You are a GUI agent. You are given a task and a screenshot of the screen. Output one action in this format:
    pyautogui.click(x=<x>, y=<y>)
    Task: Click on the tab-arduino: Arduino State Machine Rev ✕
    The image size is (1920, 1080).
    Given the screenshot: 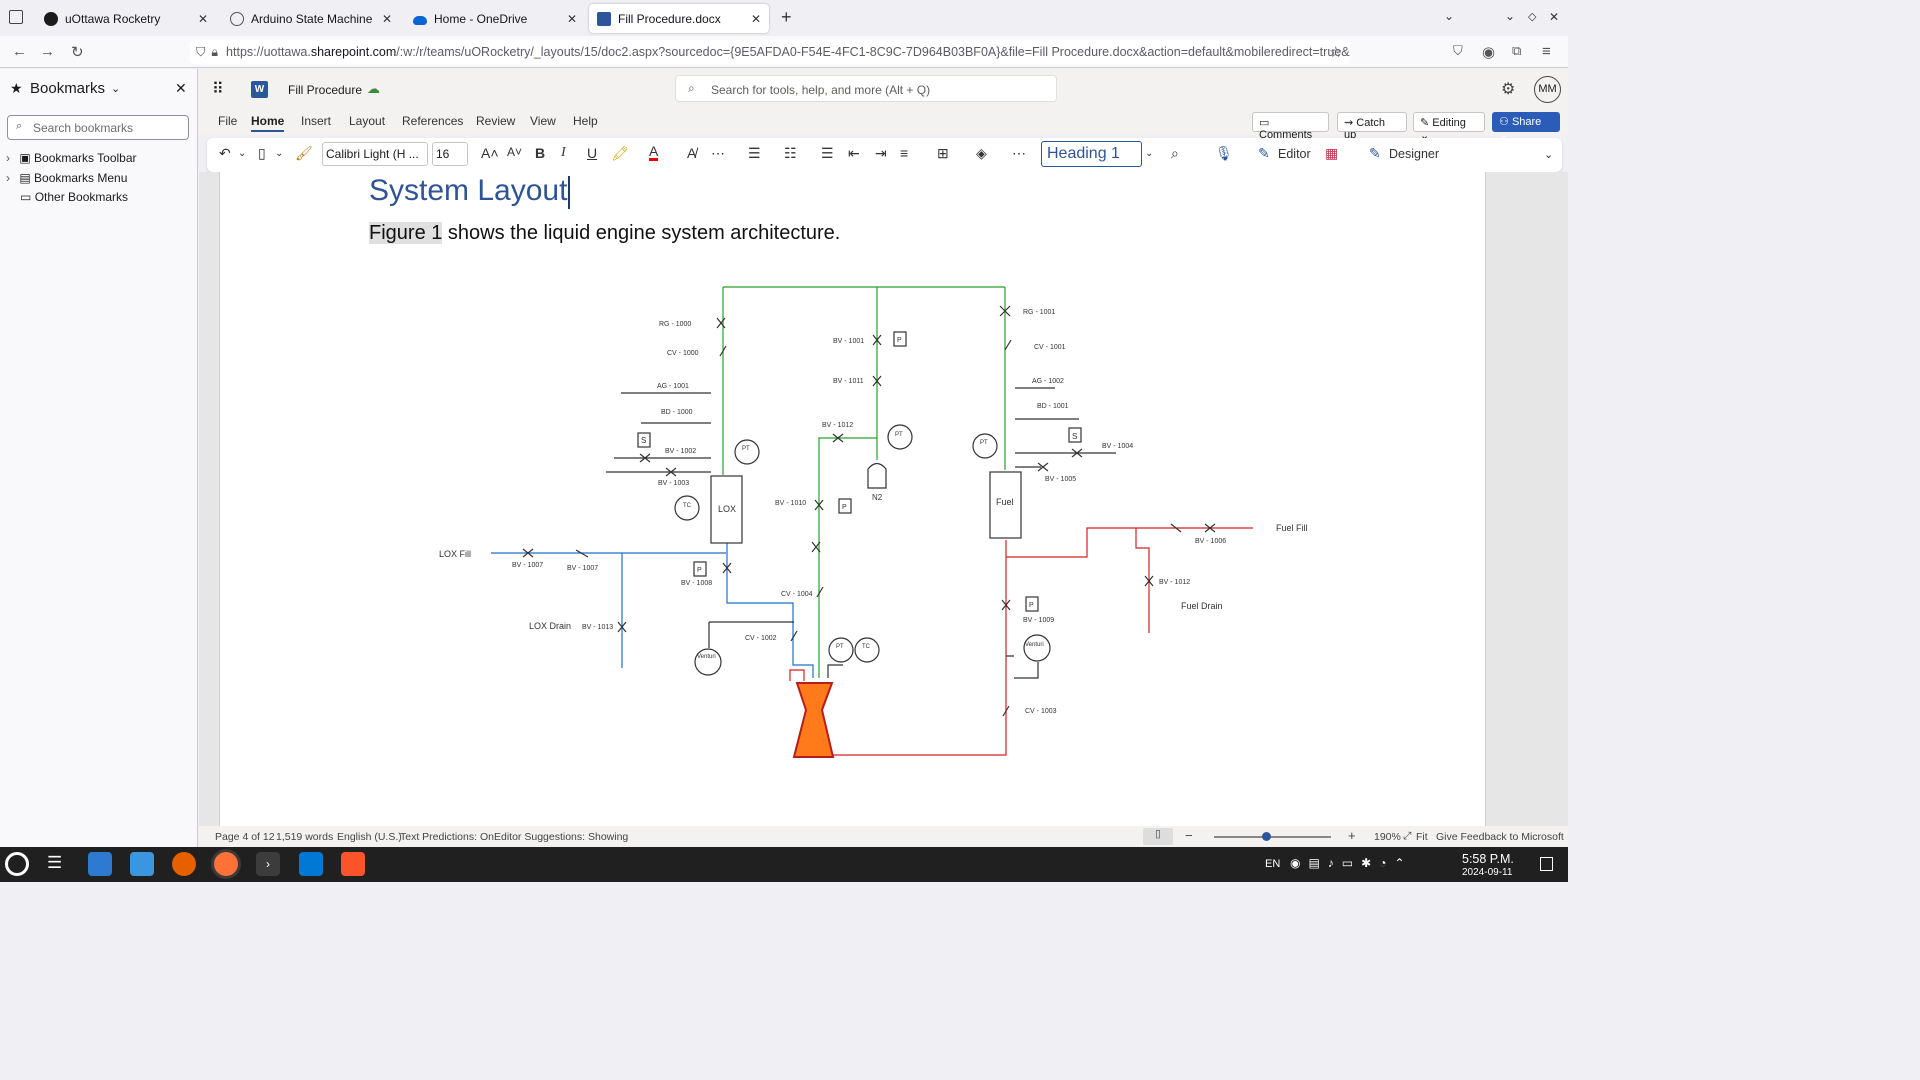 What is the action you would take?
    pyautogui.click(x=311, y=18)
    